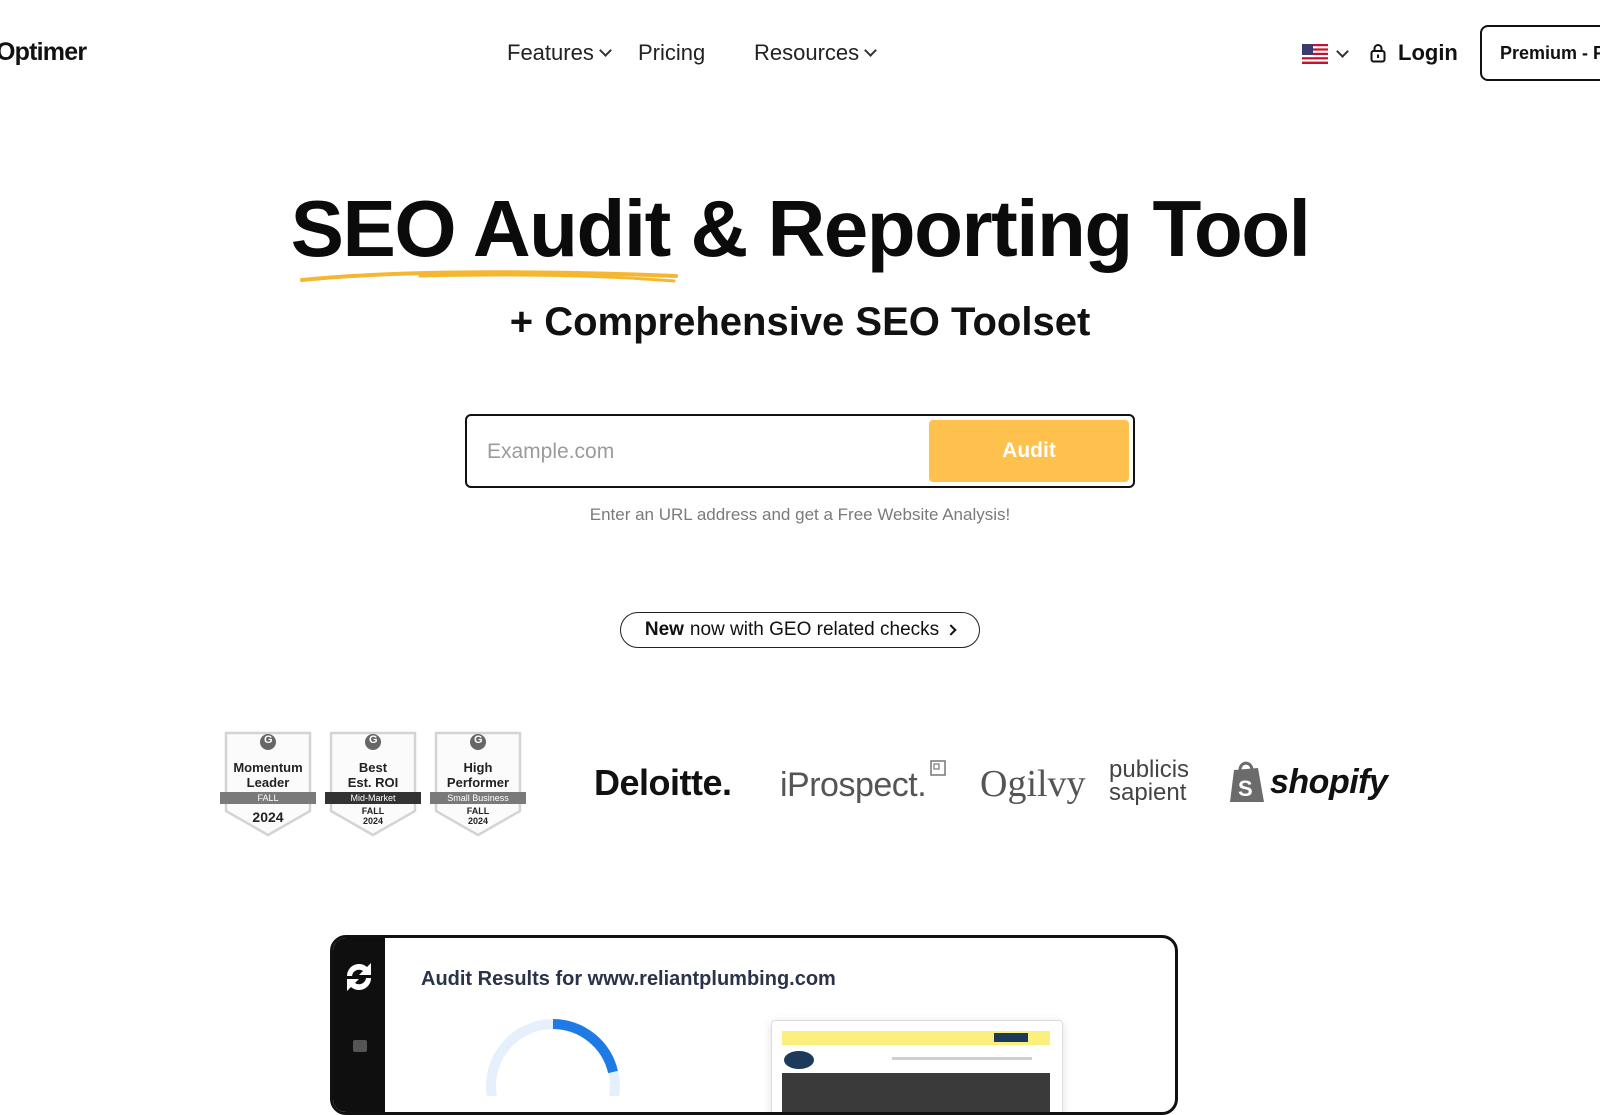  Describe the element at coordinates (373, 798) in the screenshot. I see `badge-ribbon: Mid-Market` at that location.